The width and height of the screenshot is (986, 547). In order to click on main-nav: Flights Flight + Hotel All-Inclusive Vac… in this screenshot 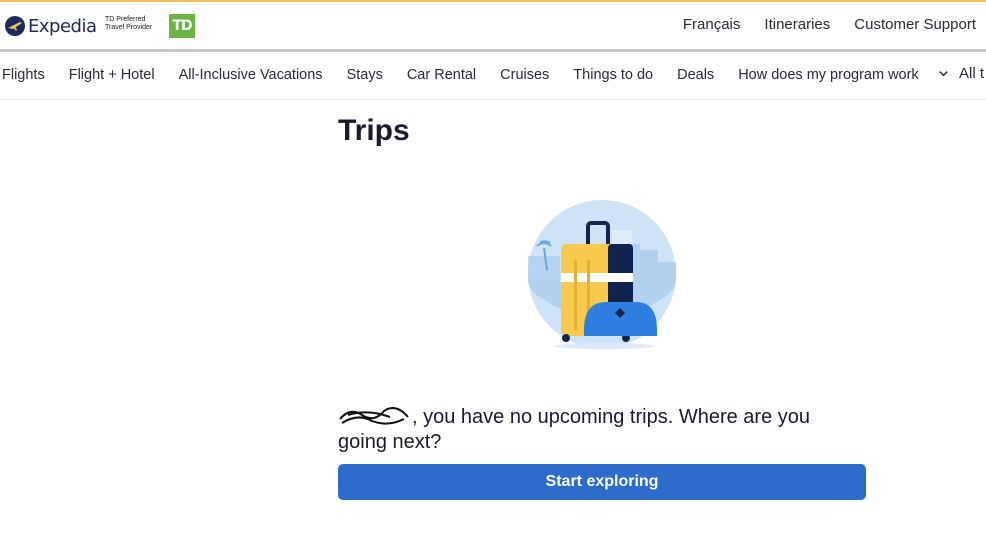, I will do `click(493, 76)`.